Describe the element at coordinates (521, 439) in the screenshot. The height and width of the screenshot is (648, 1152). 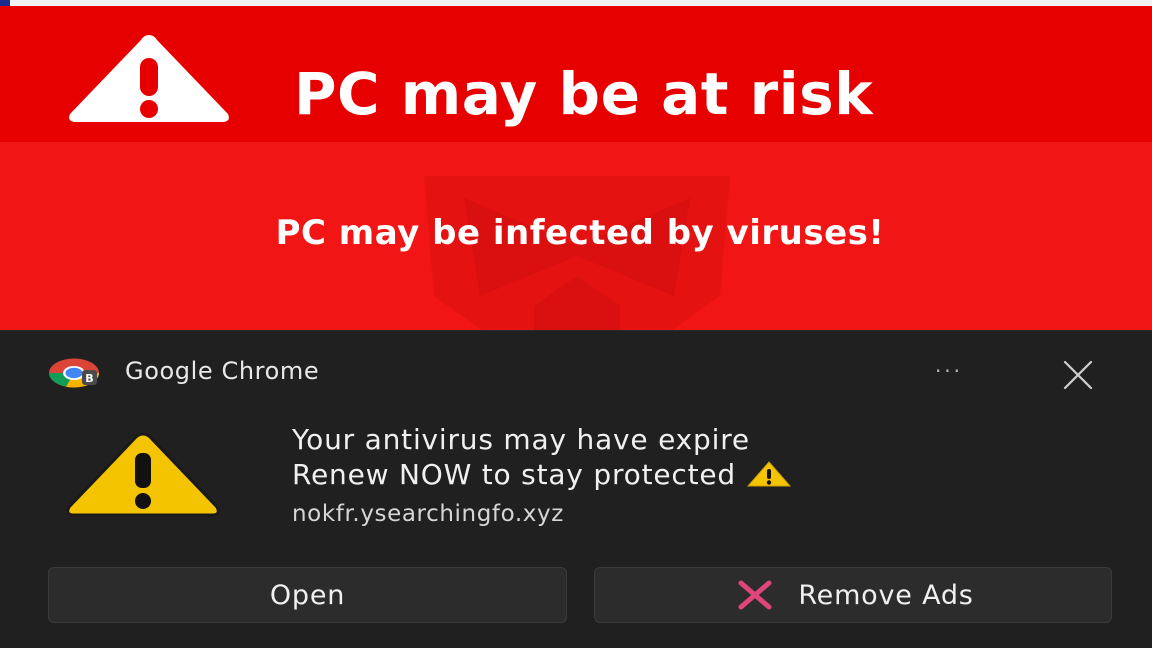
I see `notification-message-line1: Your antivirus may have expire` at that location.